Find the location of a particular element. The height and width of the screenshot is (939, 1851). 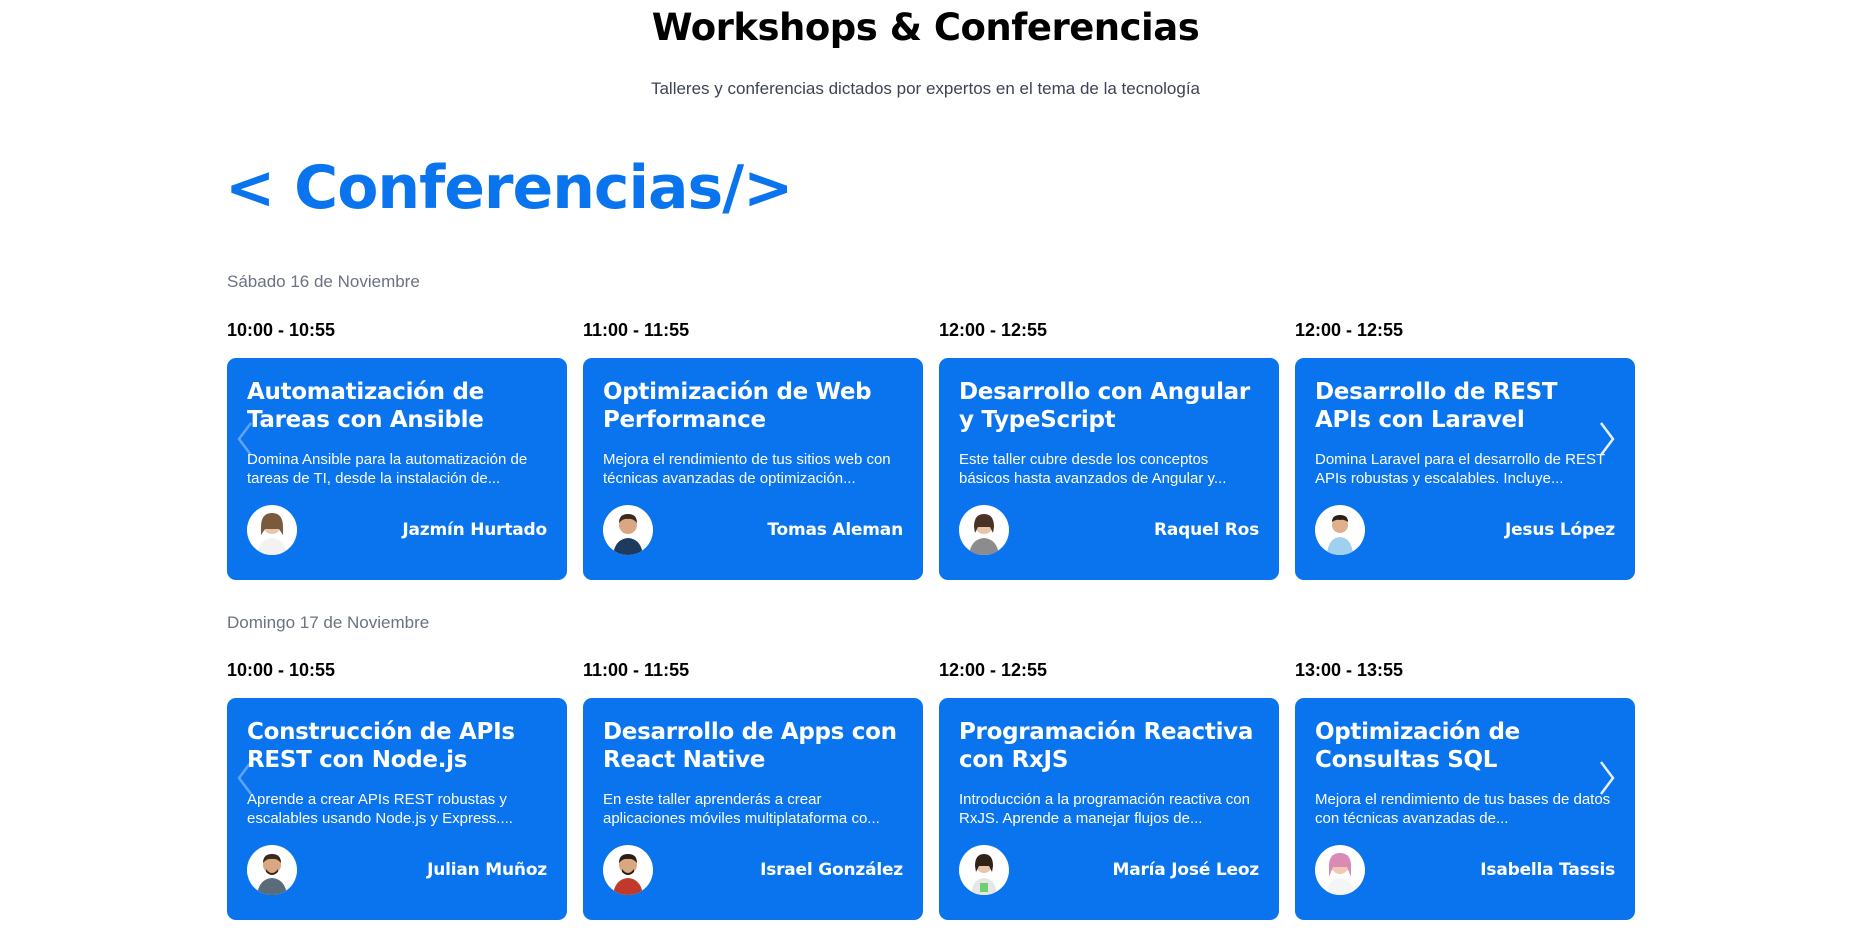

speaker-name: Israel González is located at coordinates (831, 870).